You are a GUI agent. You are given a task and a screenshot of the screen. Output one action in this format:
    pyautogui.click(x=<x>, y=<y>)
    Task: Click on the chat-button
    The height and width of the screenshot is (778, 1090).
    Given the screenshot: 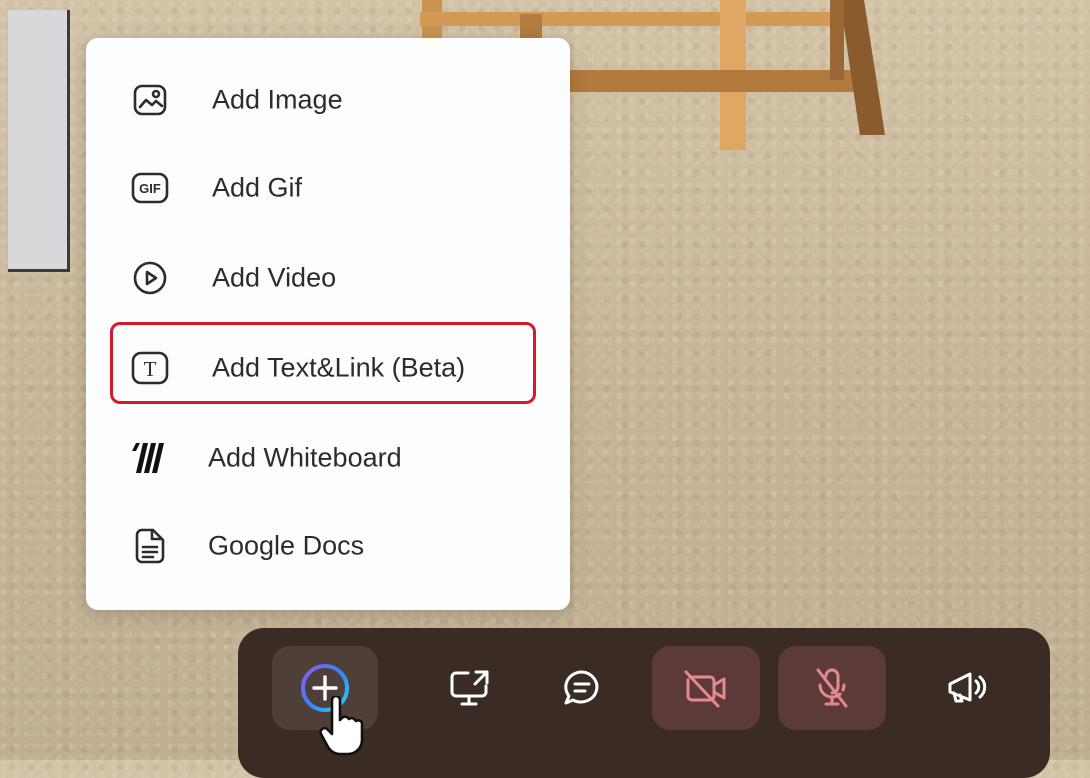 What is the action you would take?
    pyautogui.click(x=582, y=688)
    